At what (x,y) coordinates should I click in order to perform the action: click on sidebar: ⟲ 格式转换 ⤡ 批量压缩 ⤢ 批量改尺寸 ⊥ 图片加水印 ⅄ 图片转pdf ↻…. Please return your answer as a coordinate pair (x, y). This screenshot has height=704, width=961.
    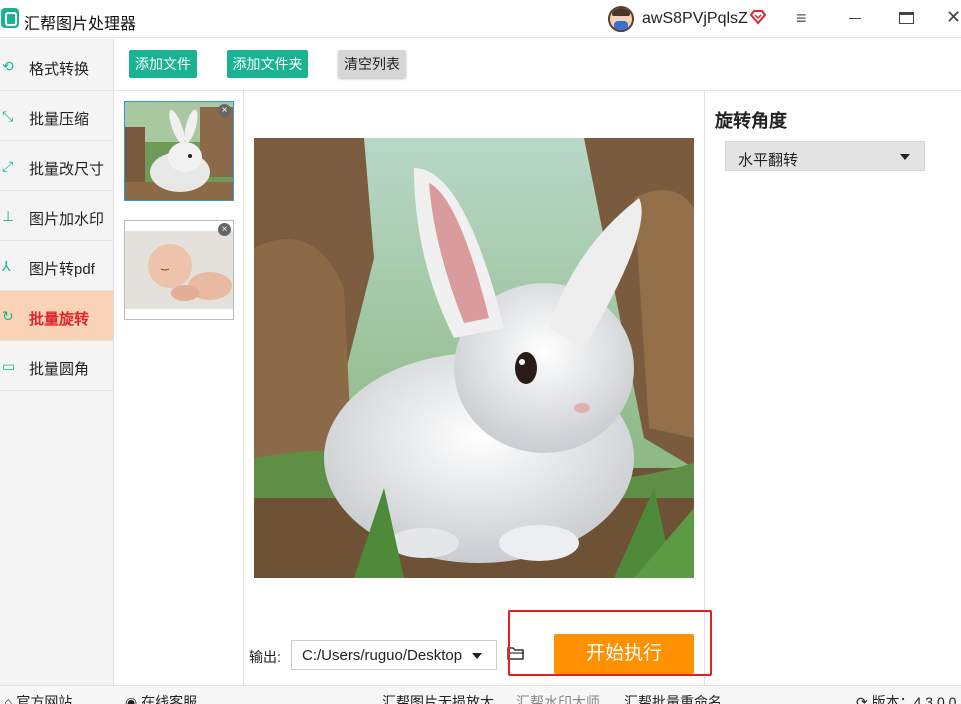
    Looking at the image, I should click on (57, 362).